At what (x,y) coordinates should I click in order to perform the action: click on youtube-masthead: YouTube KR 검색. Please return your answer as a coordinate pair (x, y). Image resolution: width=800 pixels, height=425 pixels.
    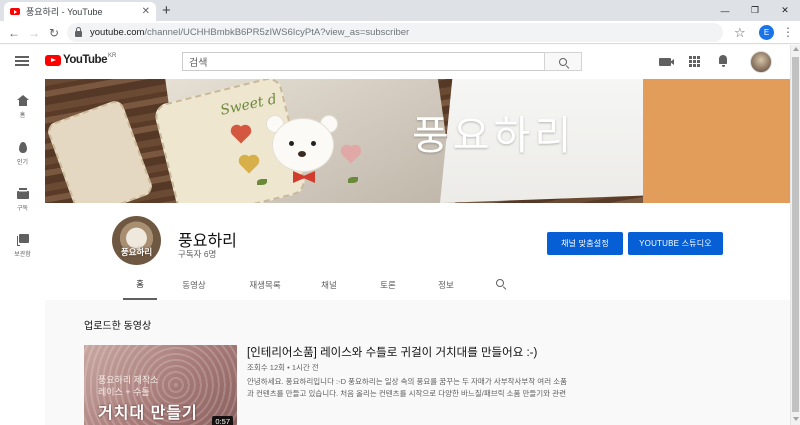
    Looking at the image, I should click on (395, 62).